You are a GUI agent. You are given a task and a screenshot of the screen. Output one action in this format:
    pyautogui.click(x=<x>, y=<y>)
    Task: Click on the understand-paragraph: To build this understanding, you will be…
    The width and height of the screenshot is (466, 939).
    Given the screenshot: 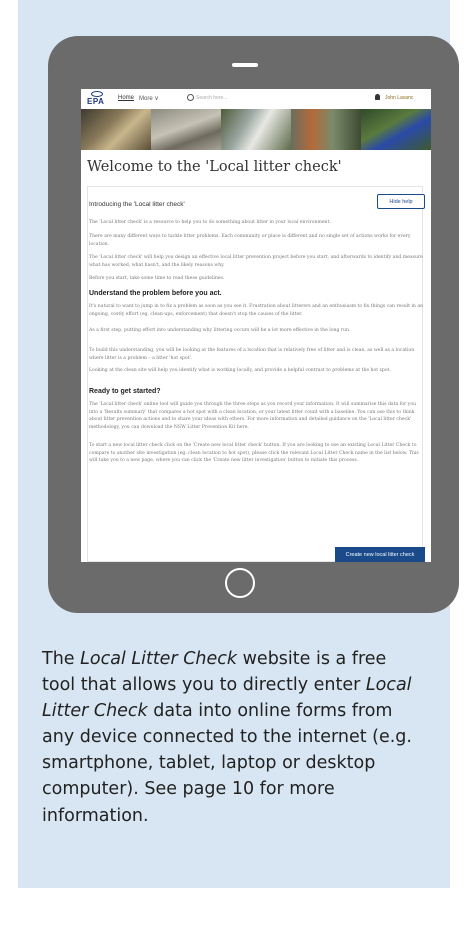 What is the action you would take?
    pyautogui.click(x=252, y=354)
    